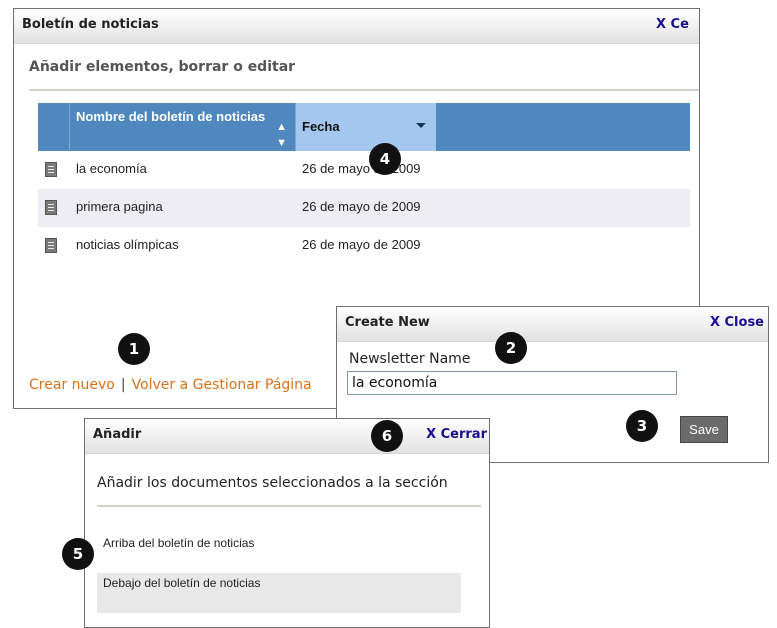 This screenshot has height=628, width=777. I want to click on sort-icon: ▲ ▼, so click(281, 135).